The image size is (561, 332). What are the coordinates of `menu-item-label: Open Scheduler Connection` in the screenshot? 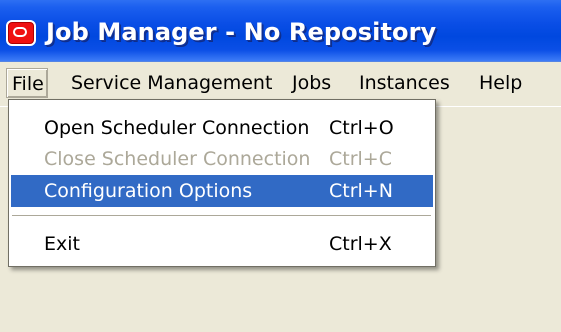 It's located at (177, 128).